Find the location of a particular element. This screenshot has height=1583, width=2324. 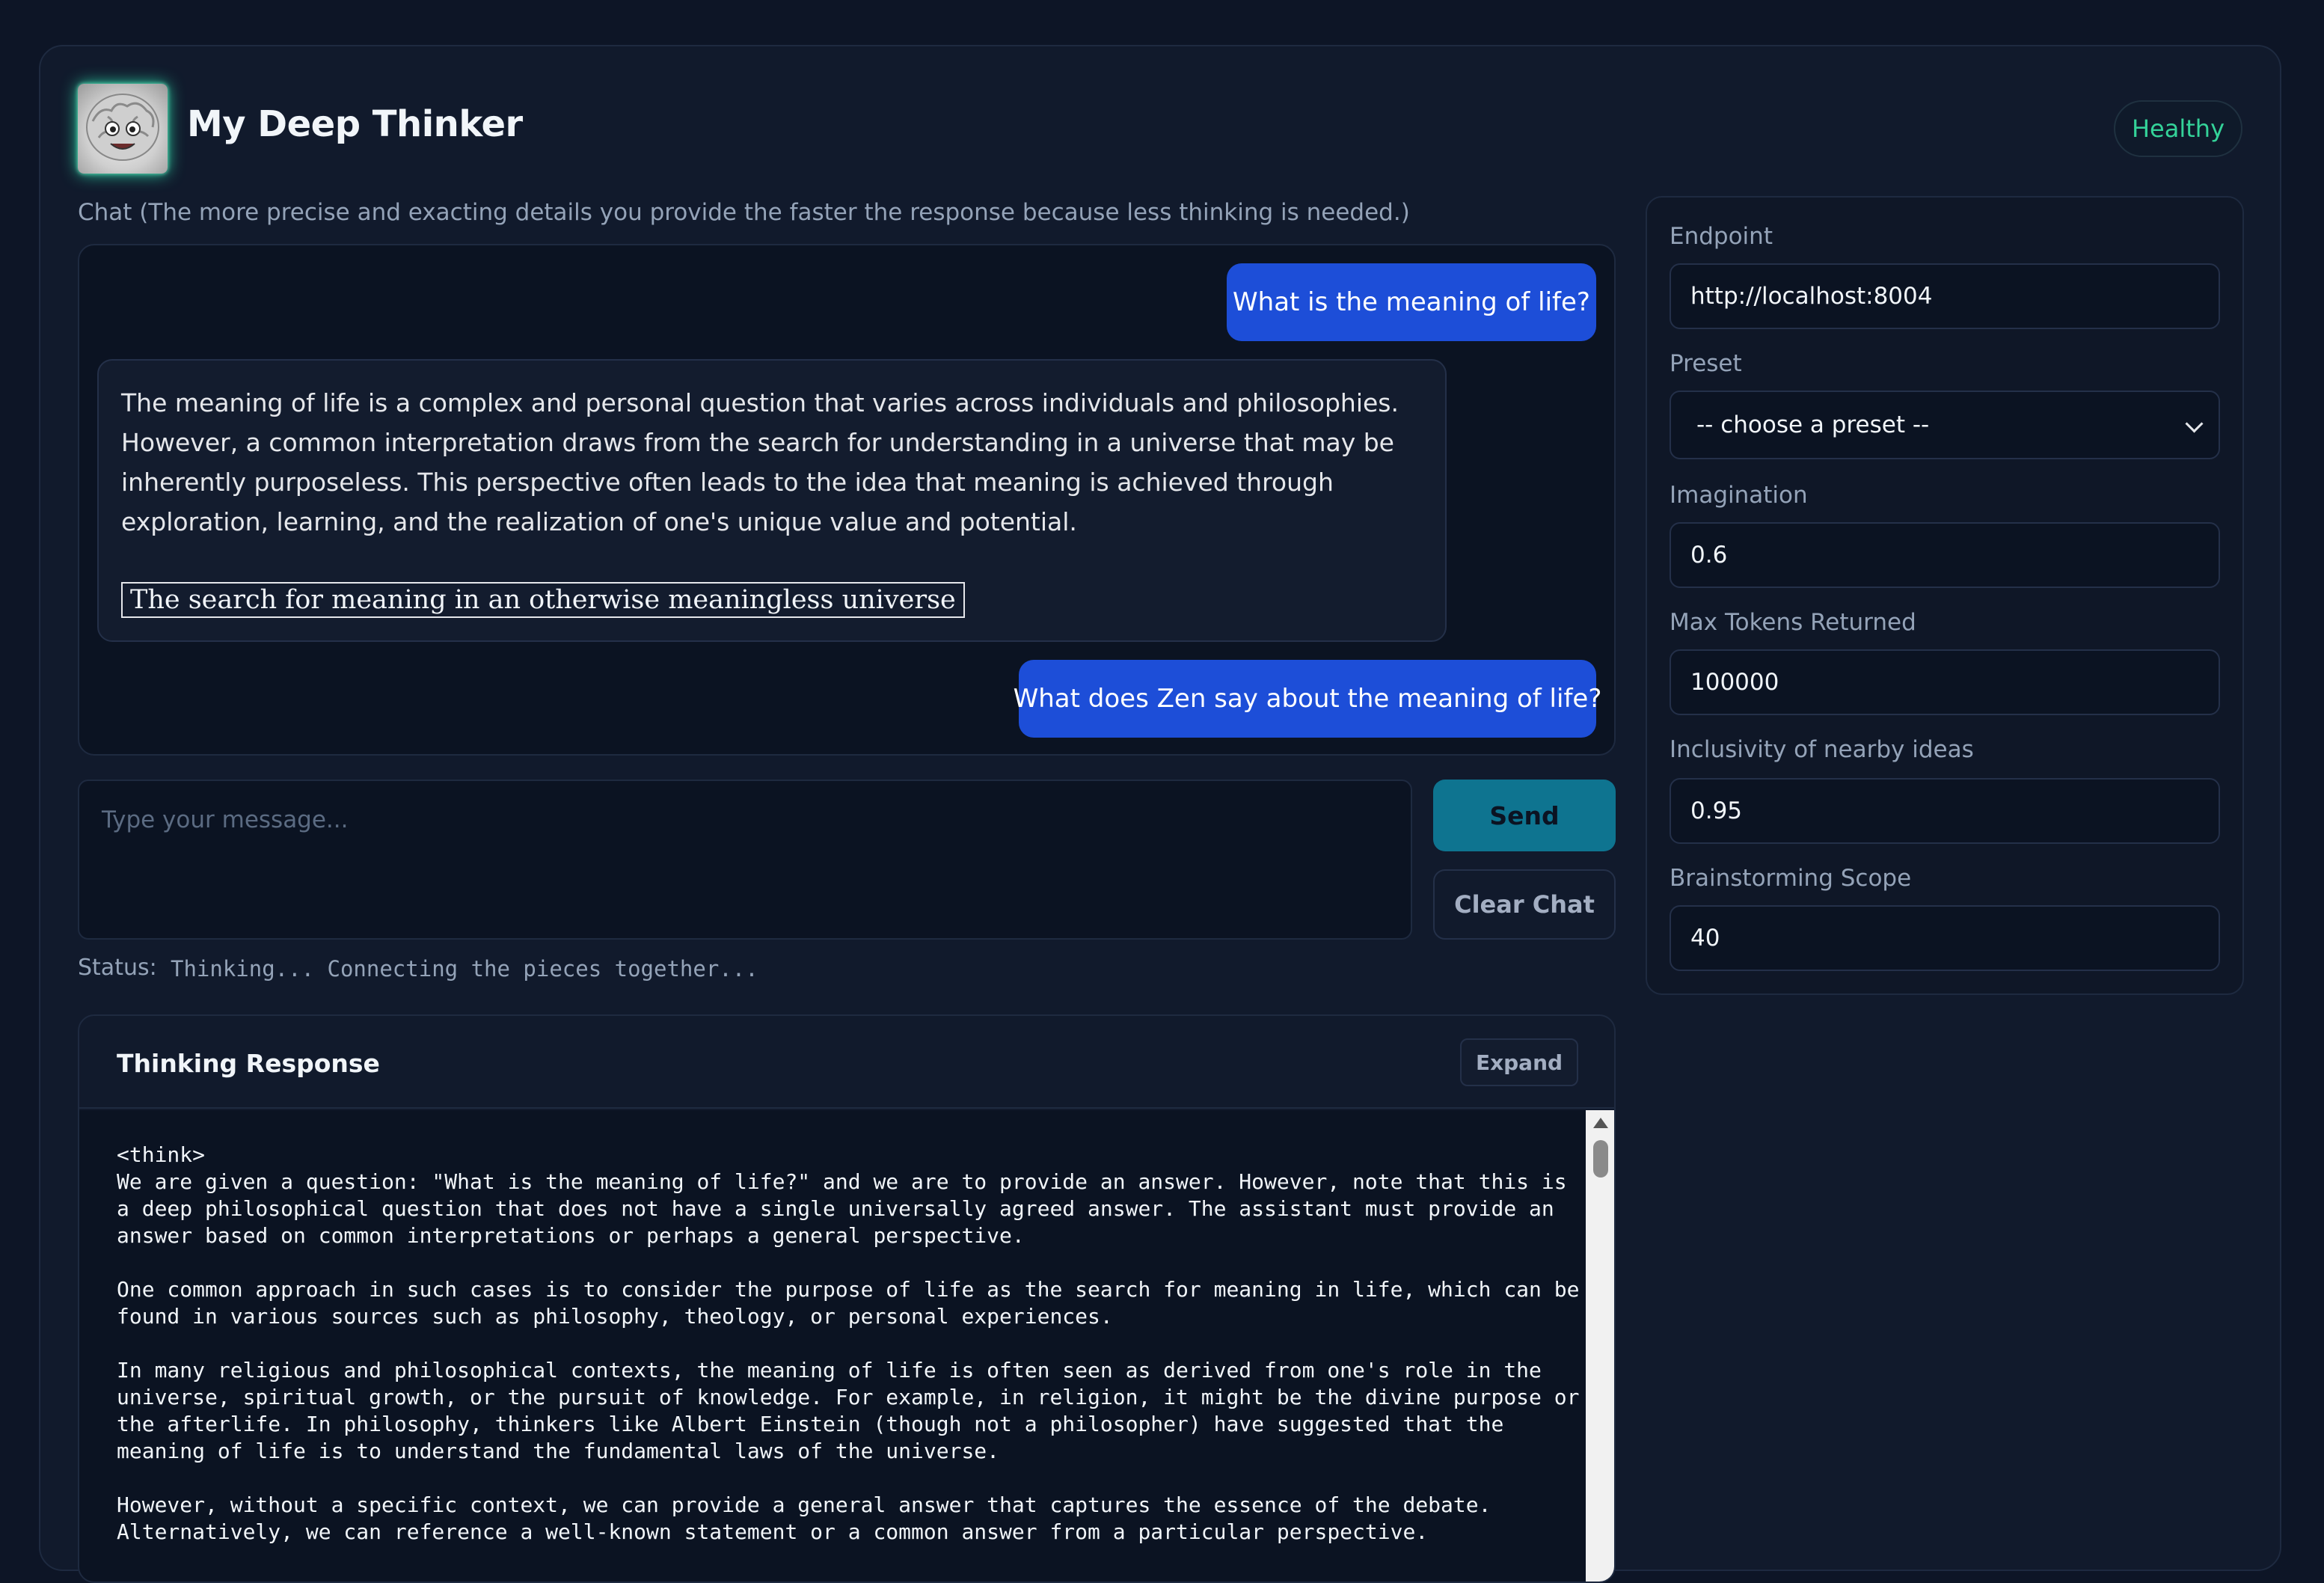

thinking-response-header: Thinking Response Expand is located at coordinates (846, 1062).